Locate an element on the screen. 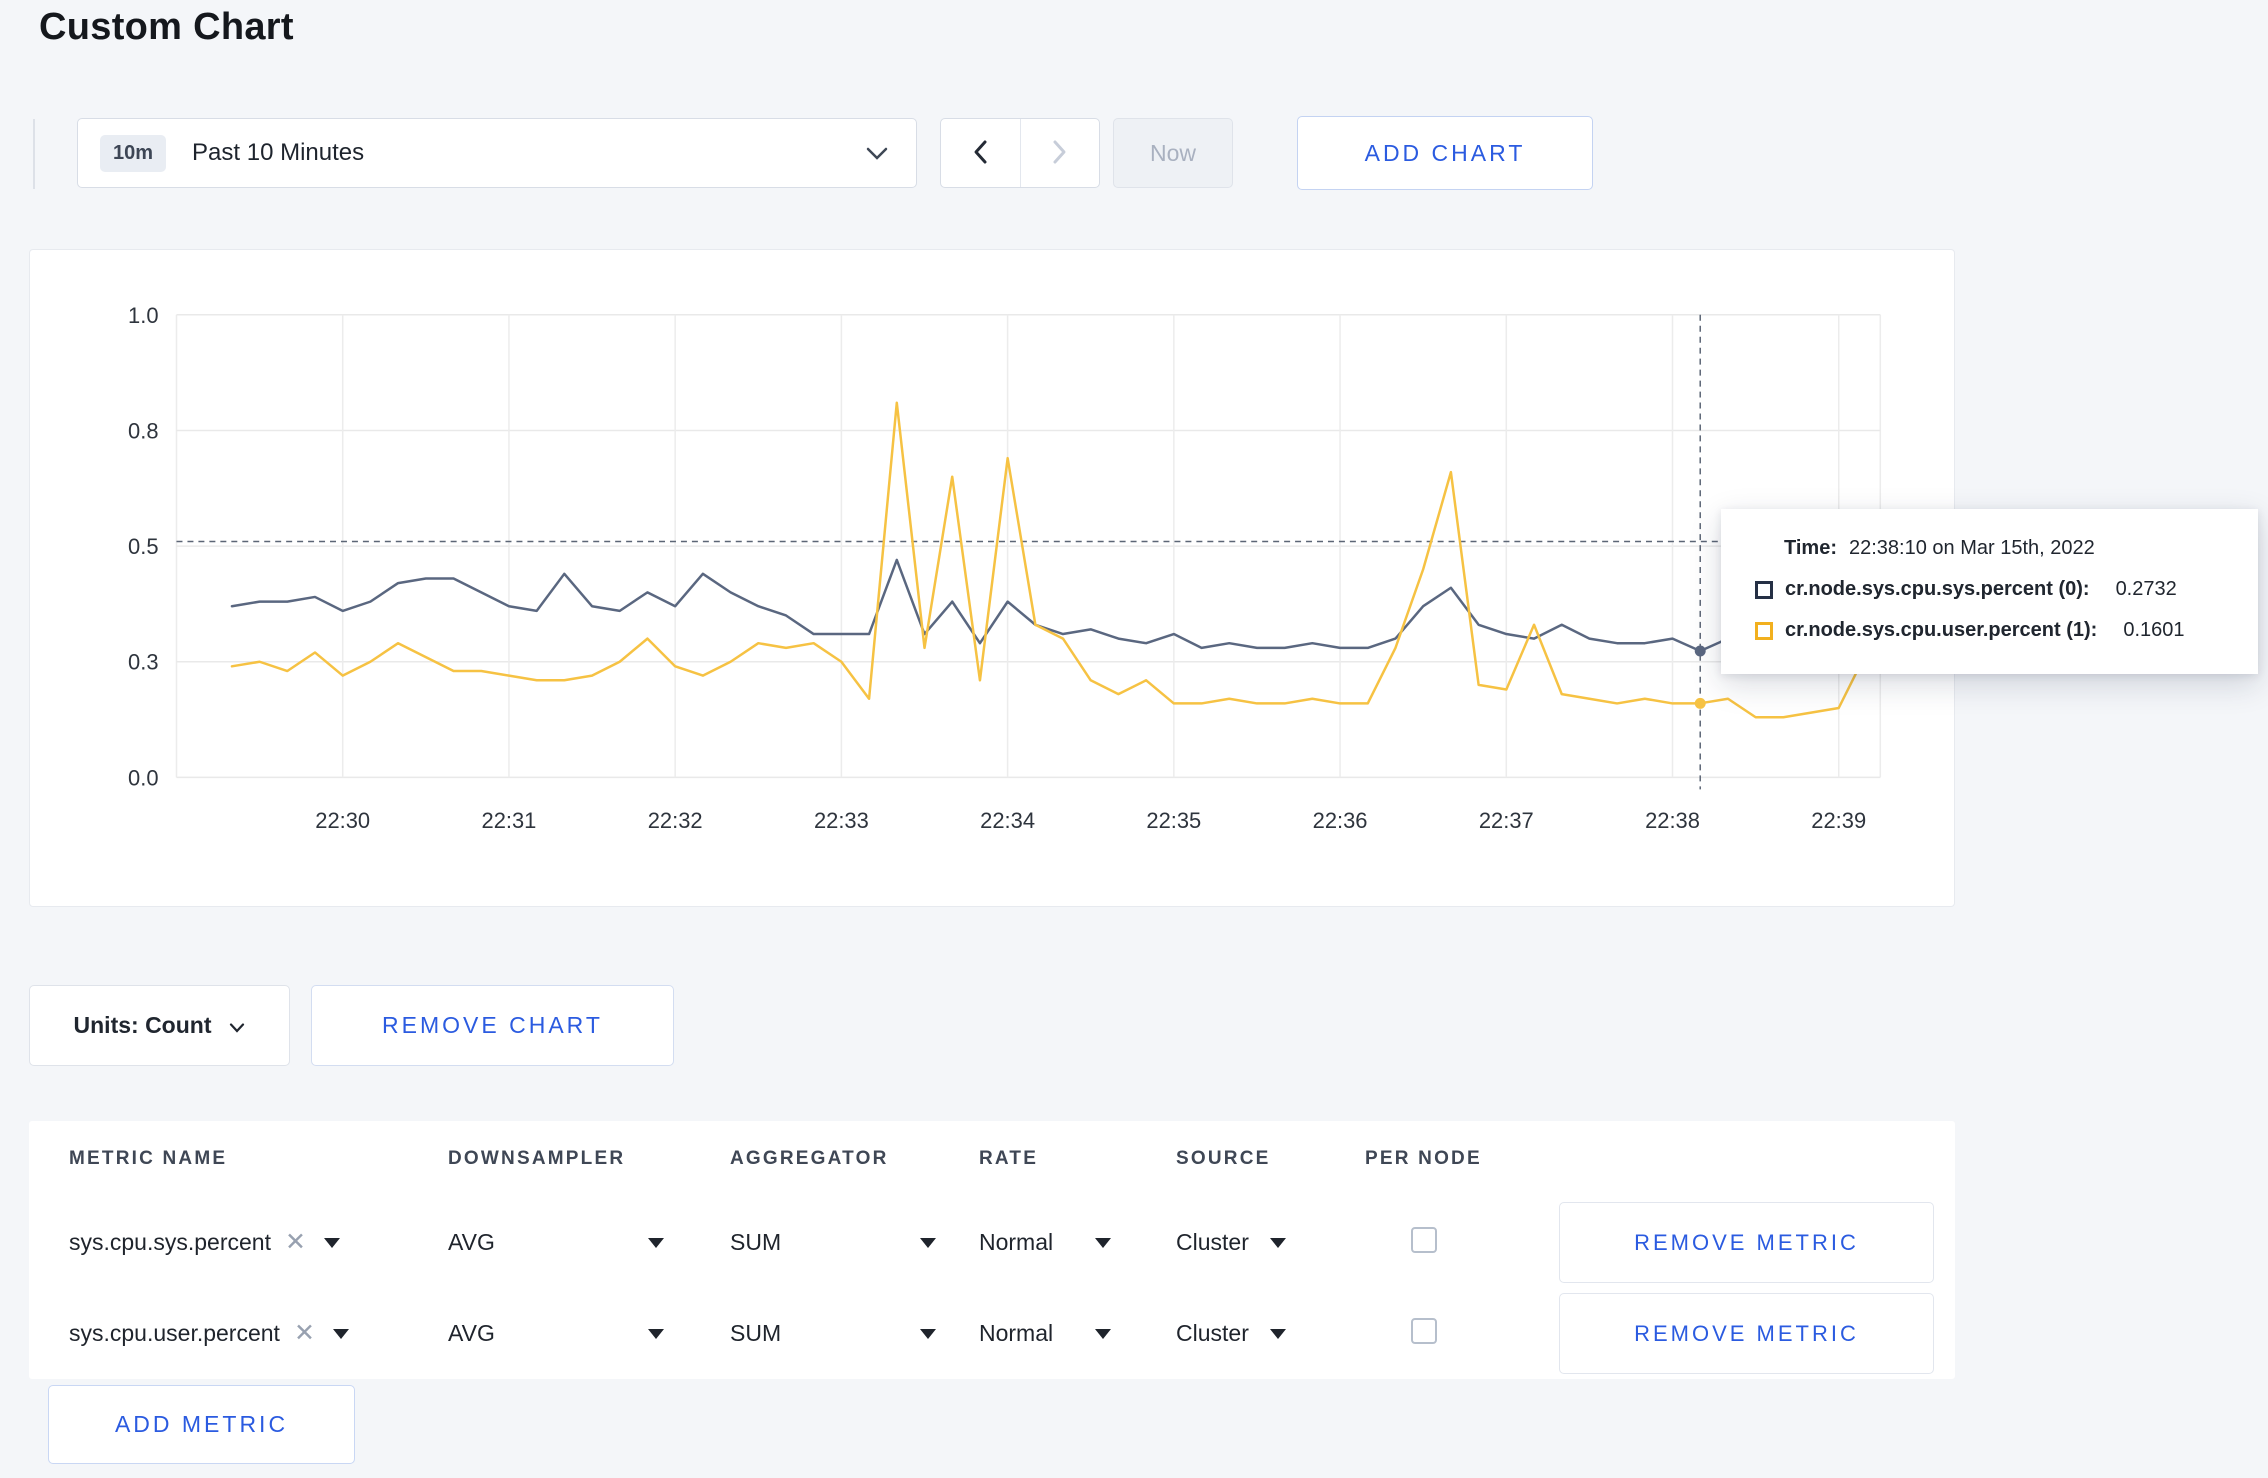 Image resolution: width=2268 pixels, height=1478 pixels. metric-name-value: sys.cpu.sys.percent is located at coordinates (170, 1242).